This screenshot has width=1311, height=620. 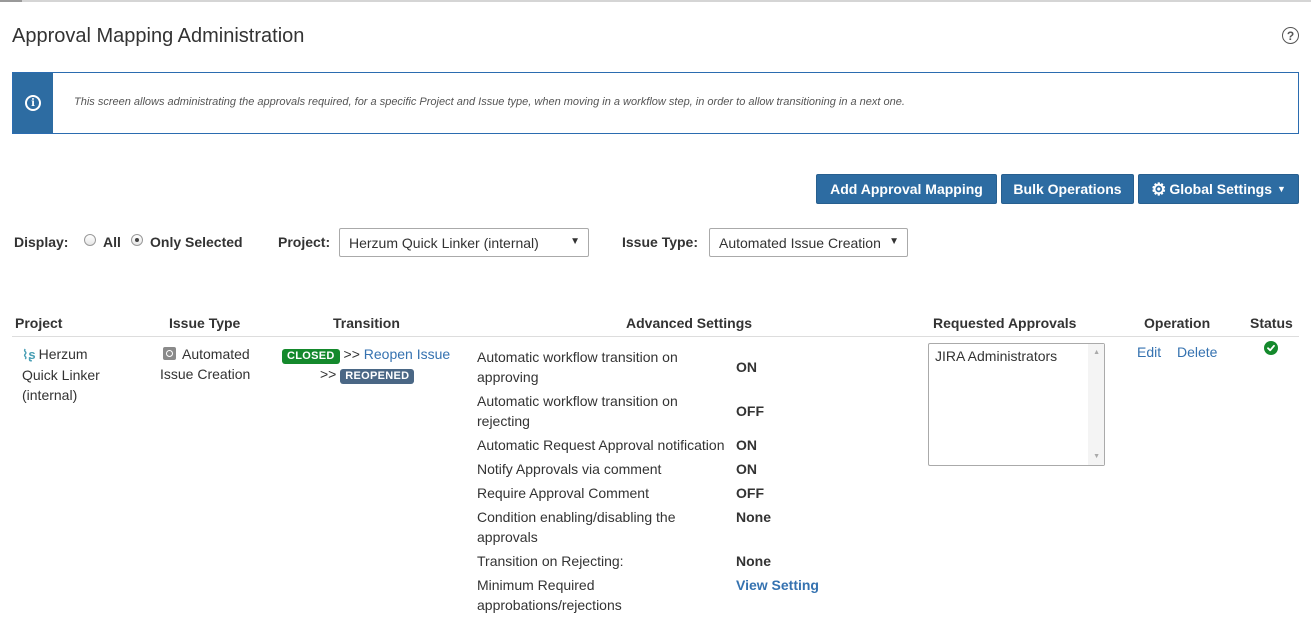 I want to click on setting-label: Require Approval Comment, so click(x=563, y=493).